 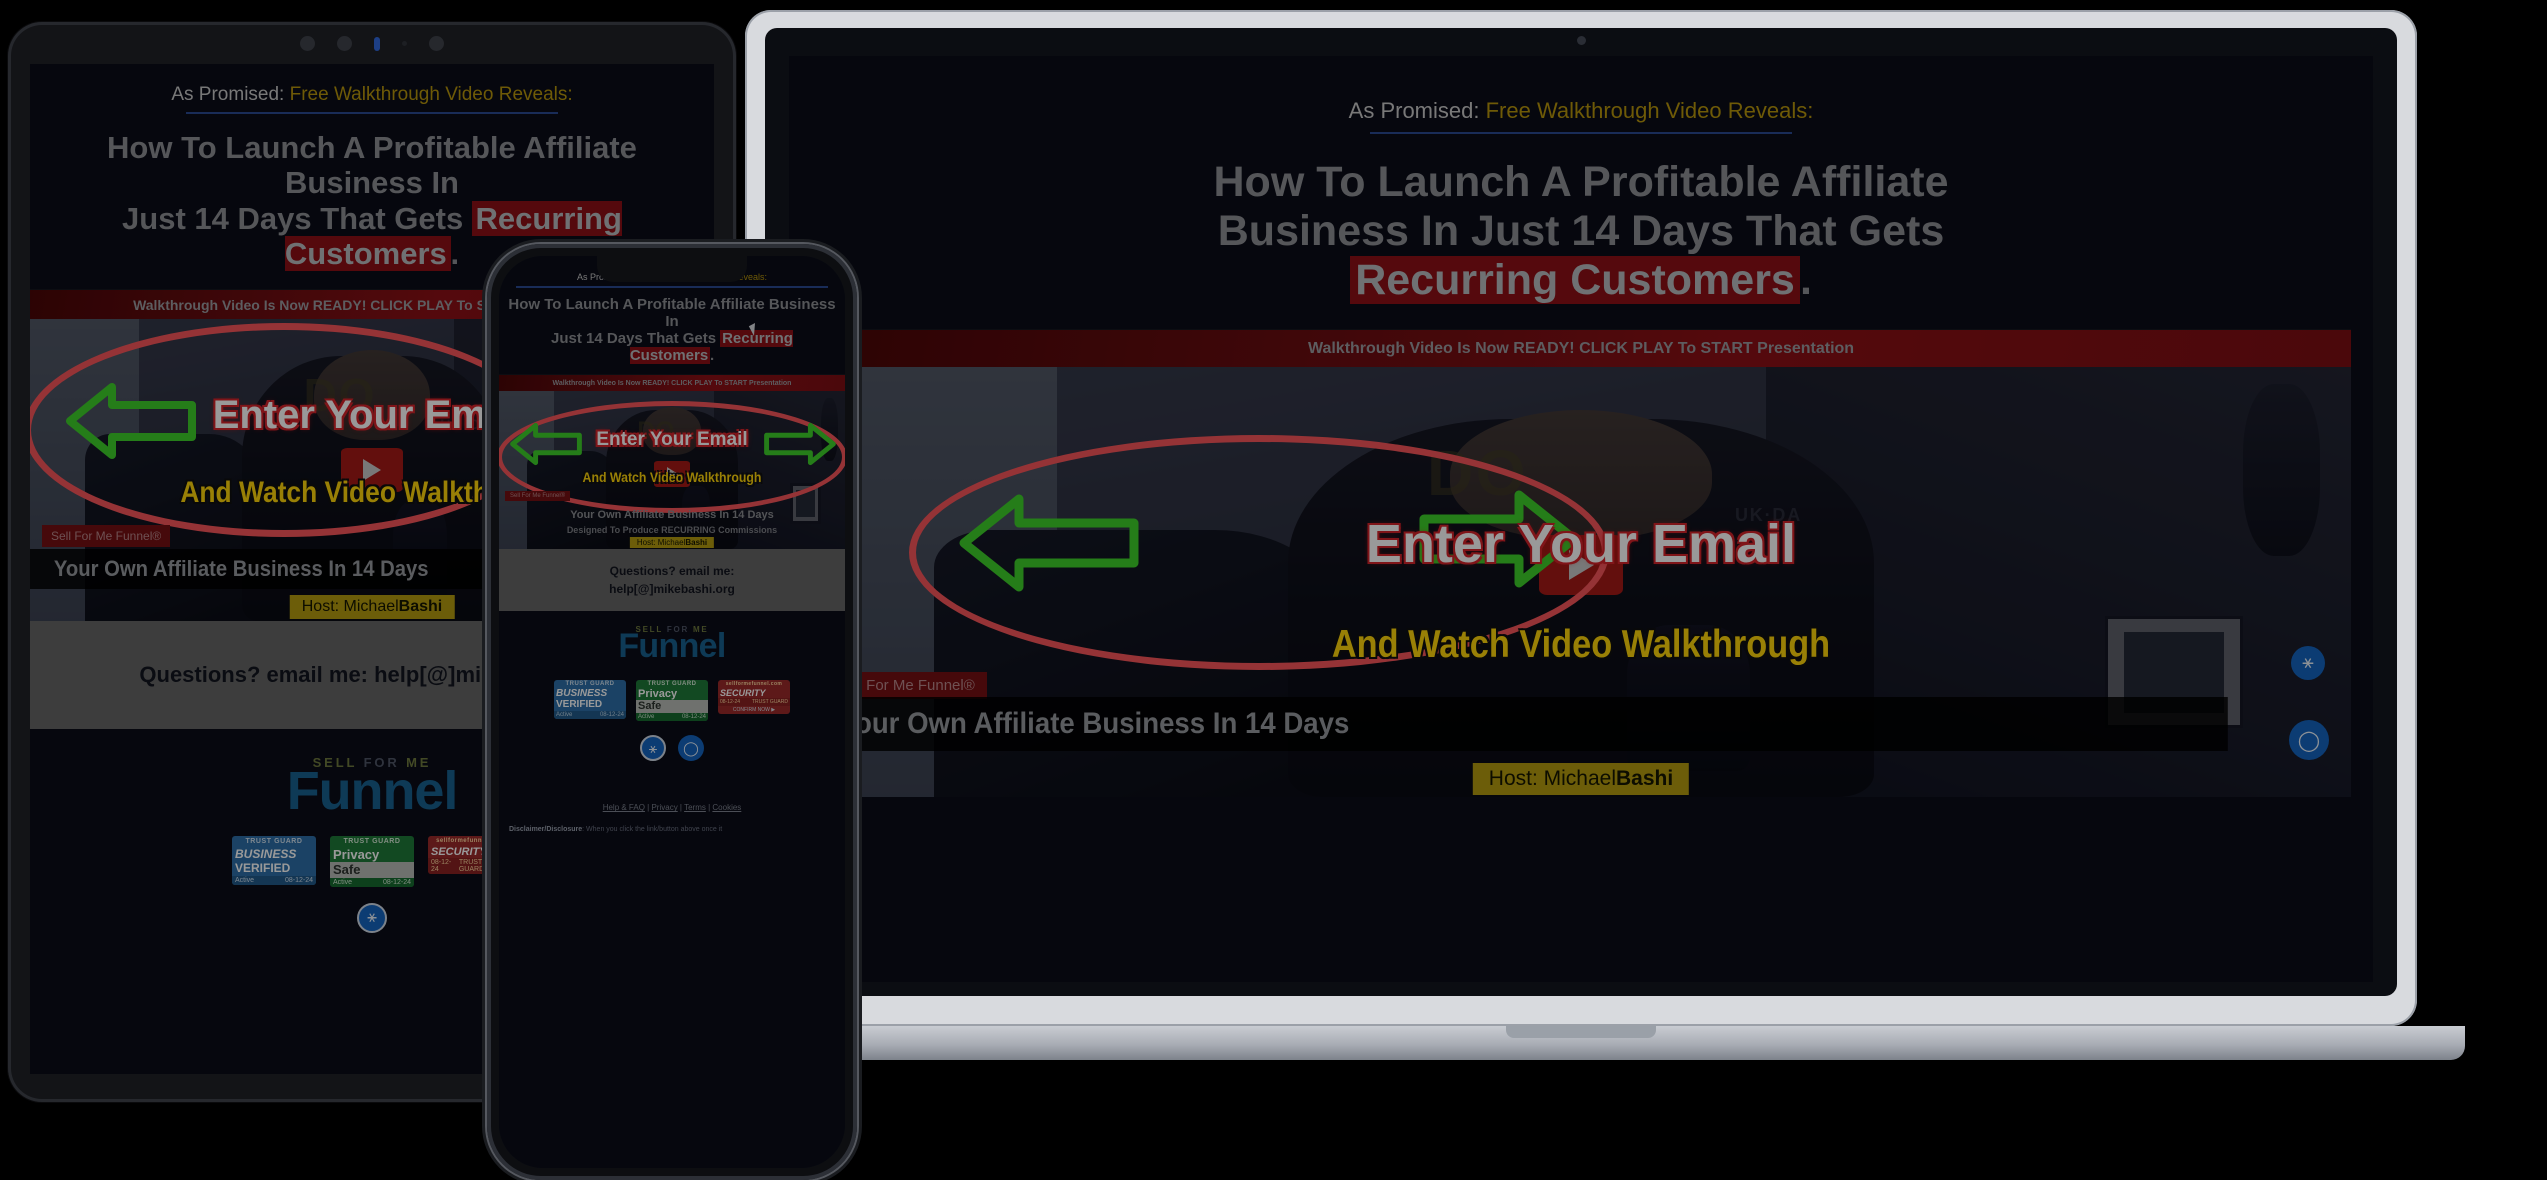 What do you see at coordinates (726, 807) in the screenshot?
I see `footer-link-cookies: Cookies` at bounding box center [726, 807].